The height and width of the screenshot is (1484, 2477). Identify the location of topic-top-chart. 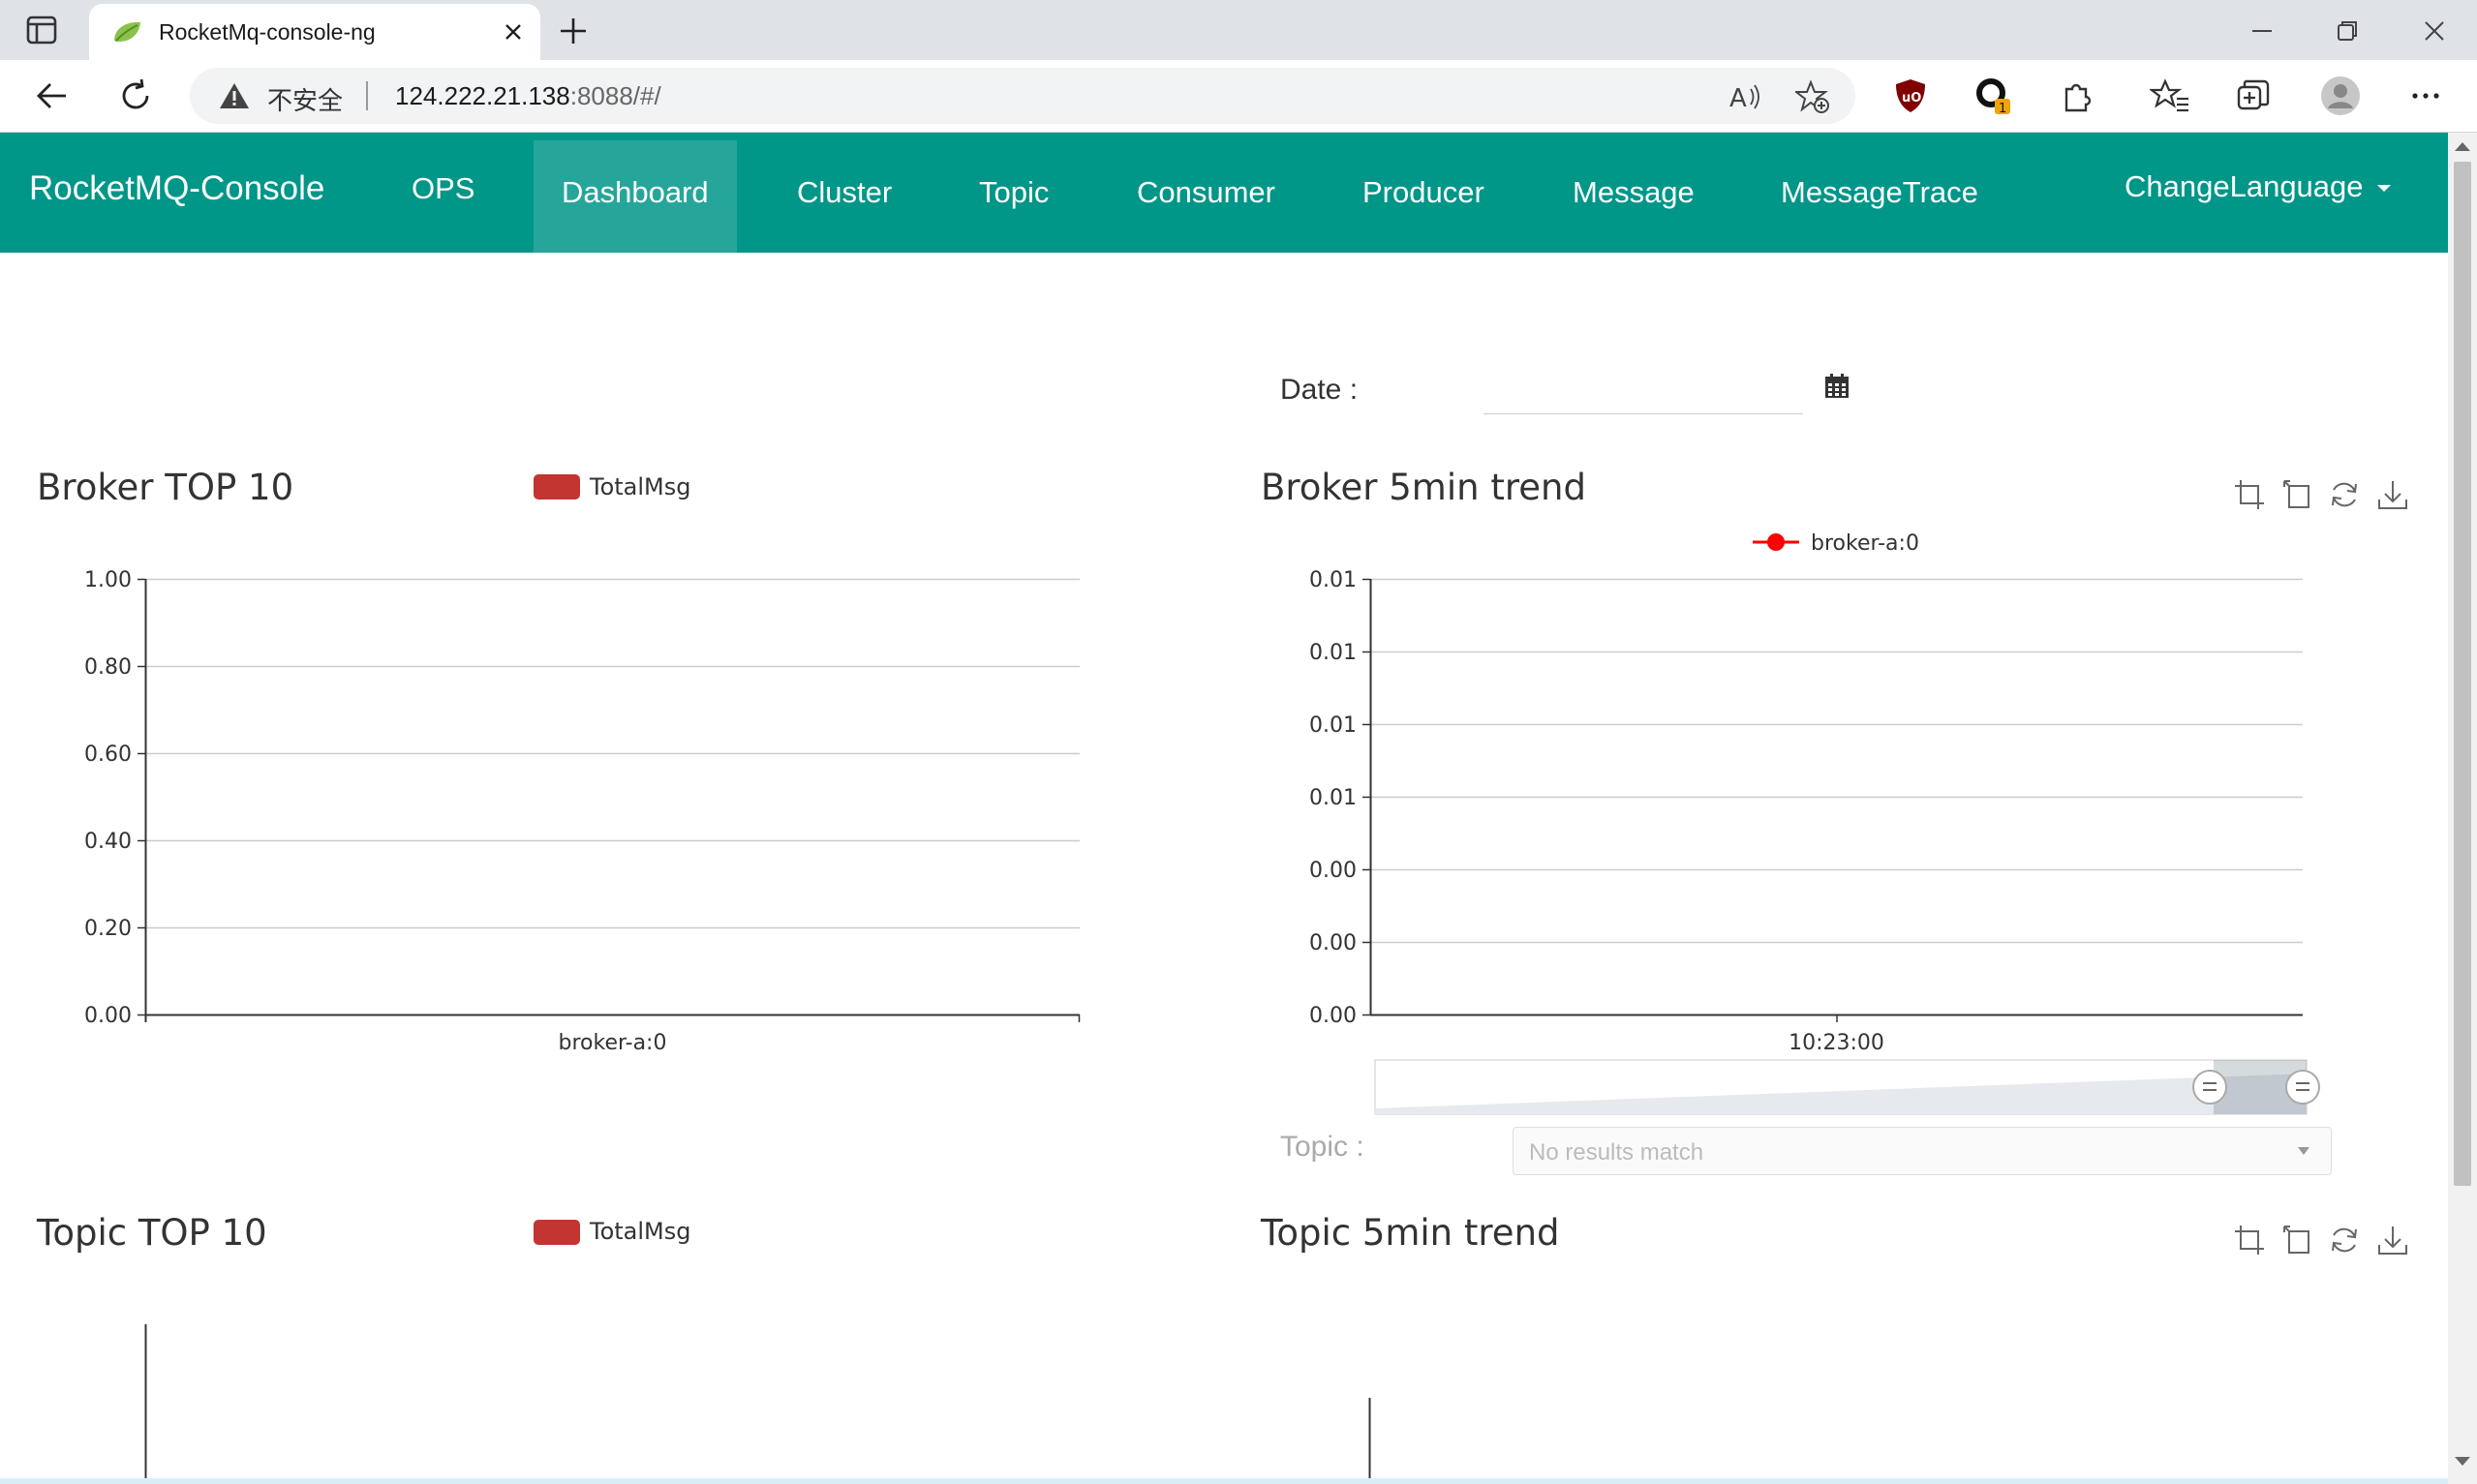
(145, 1402).